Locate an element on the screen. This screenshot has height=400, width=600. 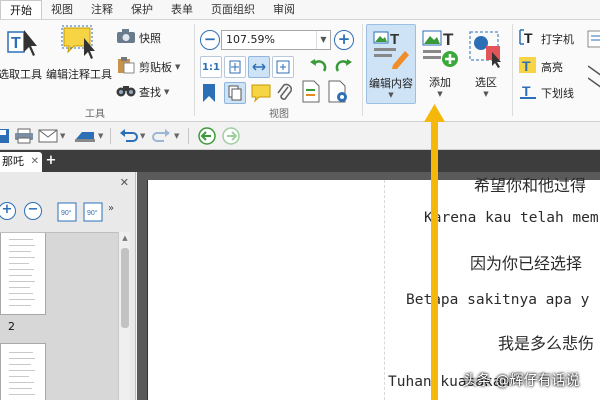
add-button: T 添加 ▼ is located at coordinates (440, 64).